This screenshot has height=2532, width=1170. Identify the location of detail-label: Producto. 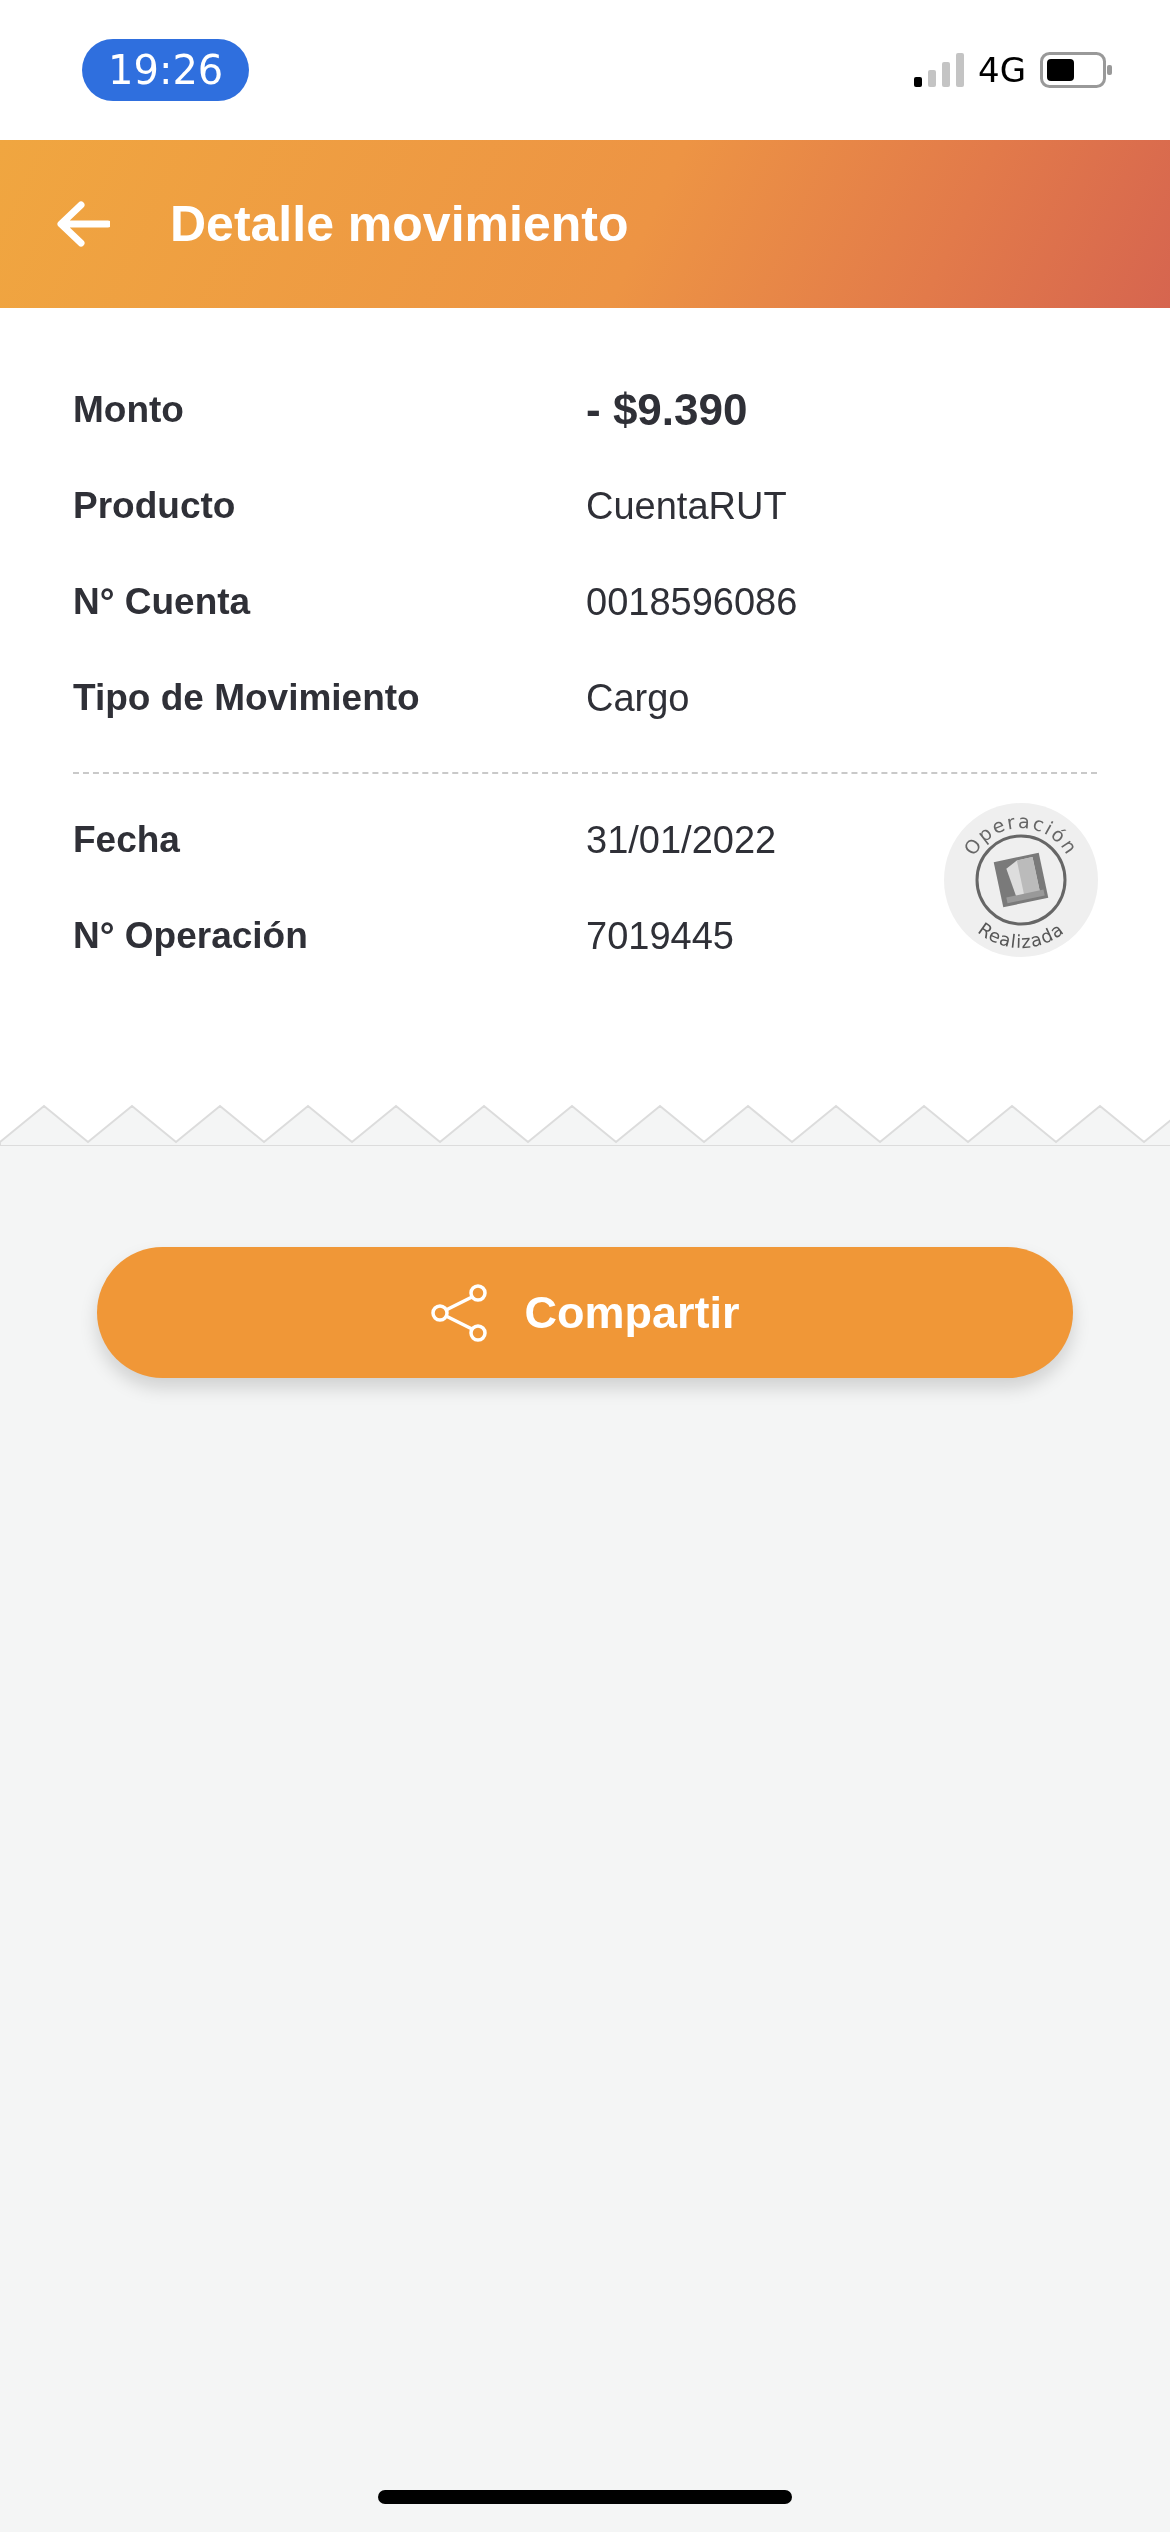
(155, 506).